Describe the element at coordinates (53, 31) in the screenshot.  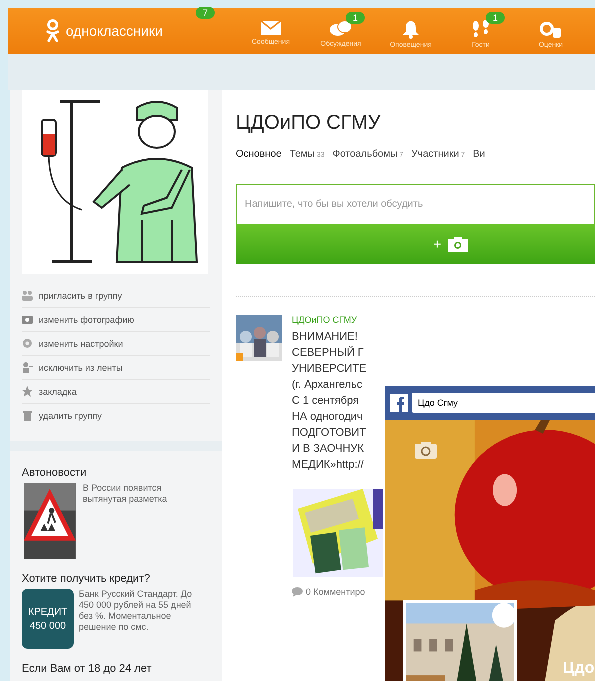
I see `logo-icon` at that location.